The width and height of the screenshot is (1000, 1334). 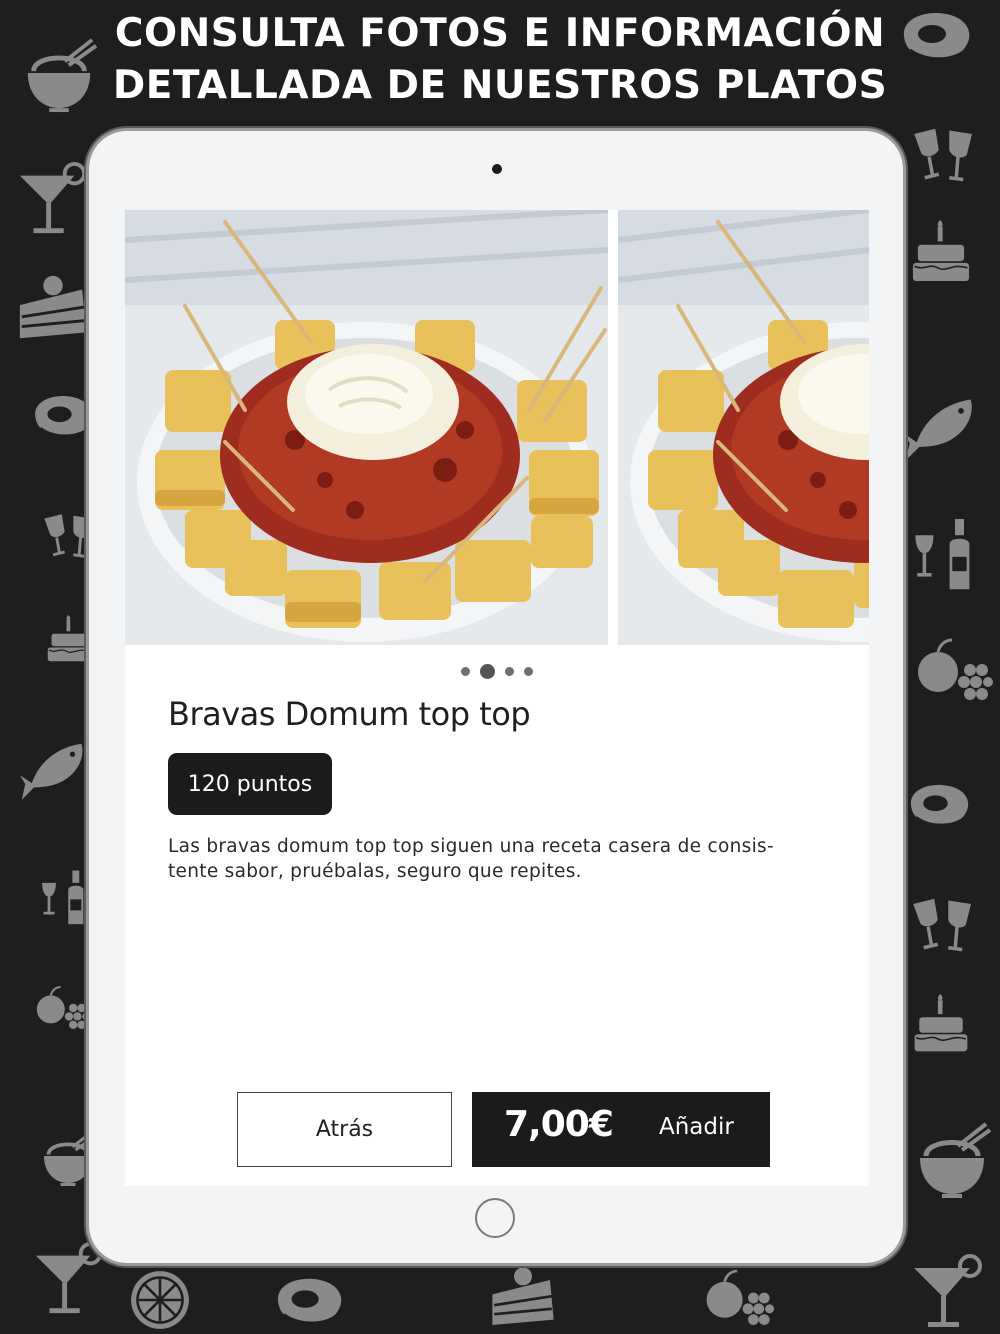 What do you see at coordinates (500, 85) in the screenshot?
I see `headline-line-2: DETALLADA DE NUESTROS PLATOS` at bounding box center [500, 85].